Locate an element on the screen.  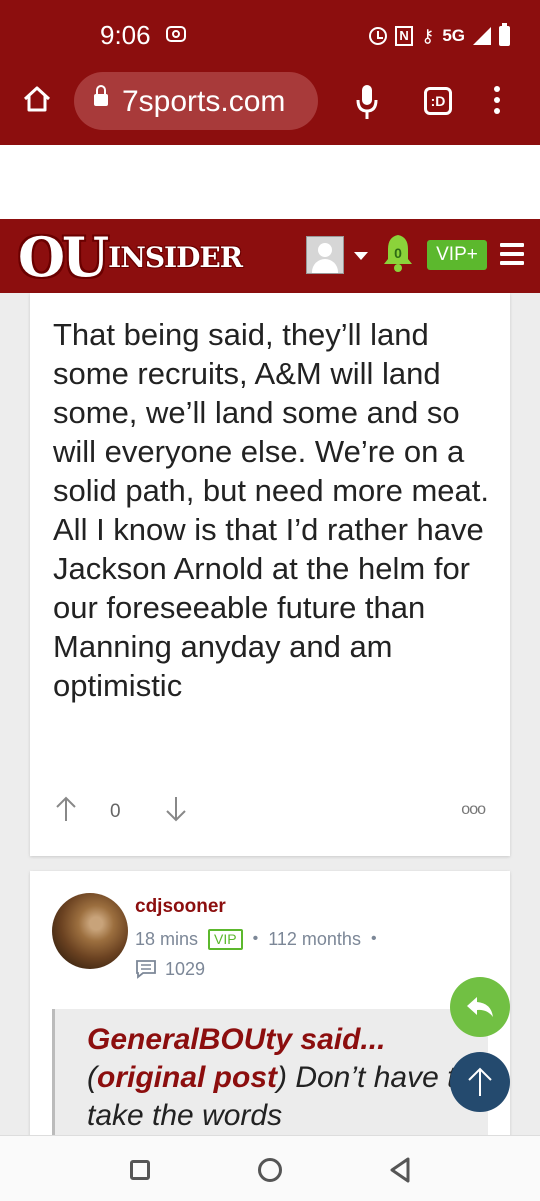
vote-count: 0 is located at coordinates (115, 811).